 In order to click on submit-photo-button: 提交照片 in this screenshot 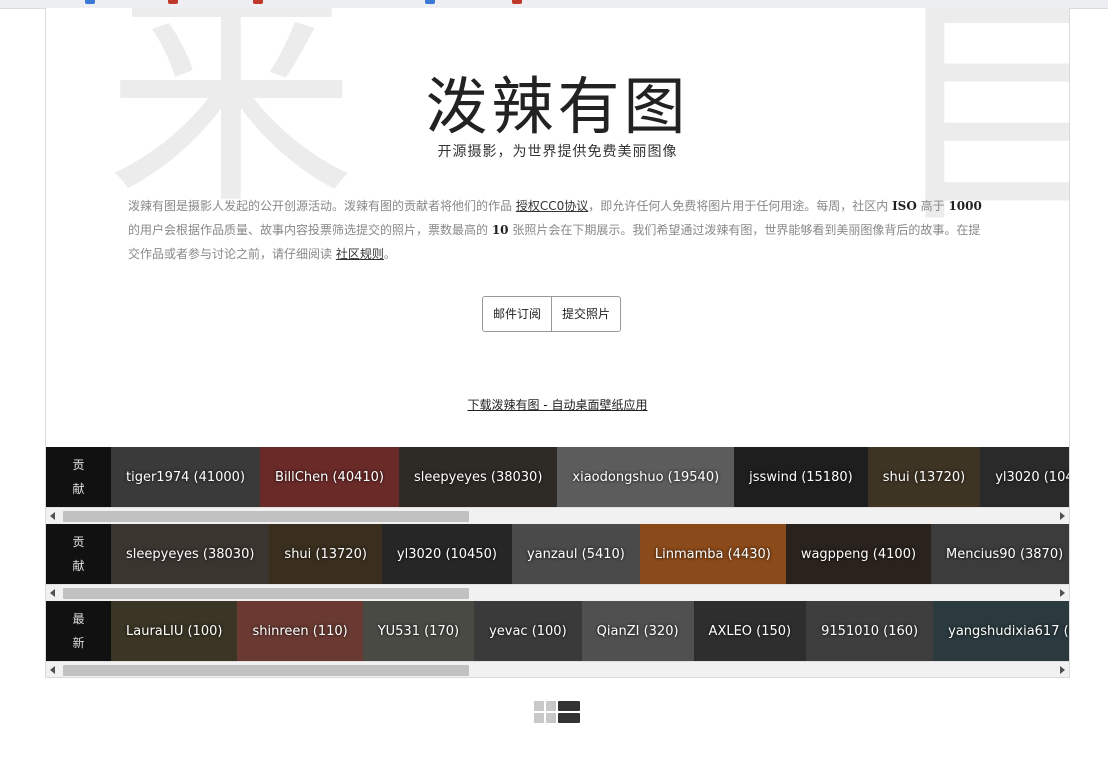, I will do `click(585, 314)`.